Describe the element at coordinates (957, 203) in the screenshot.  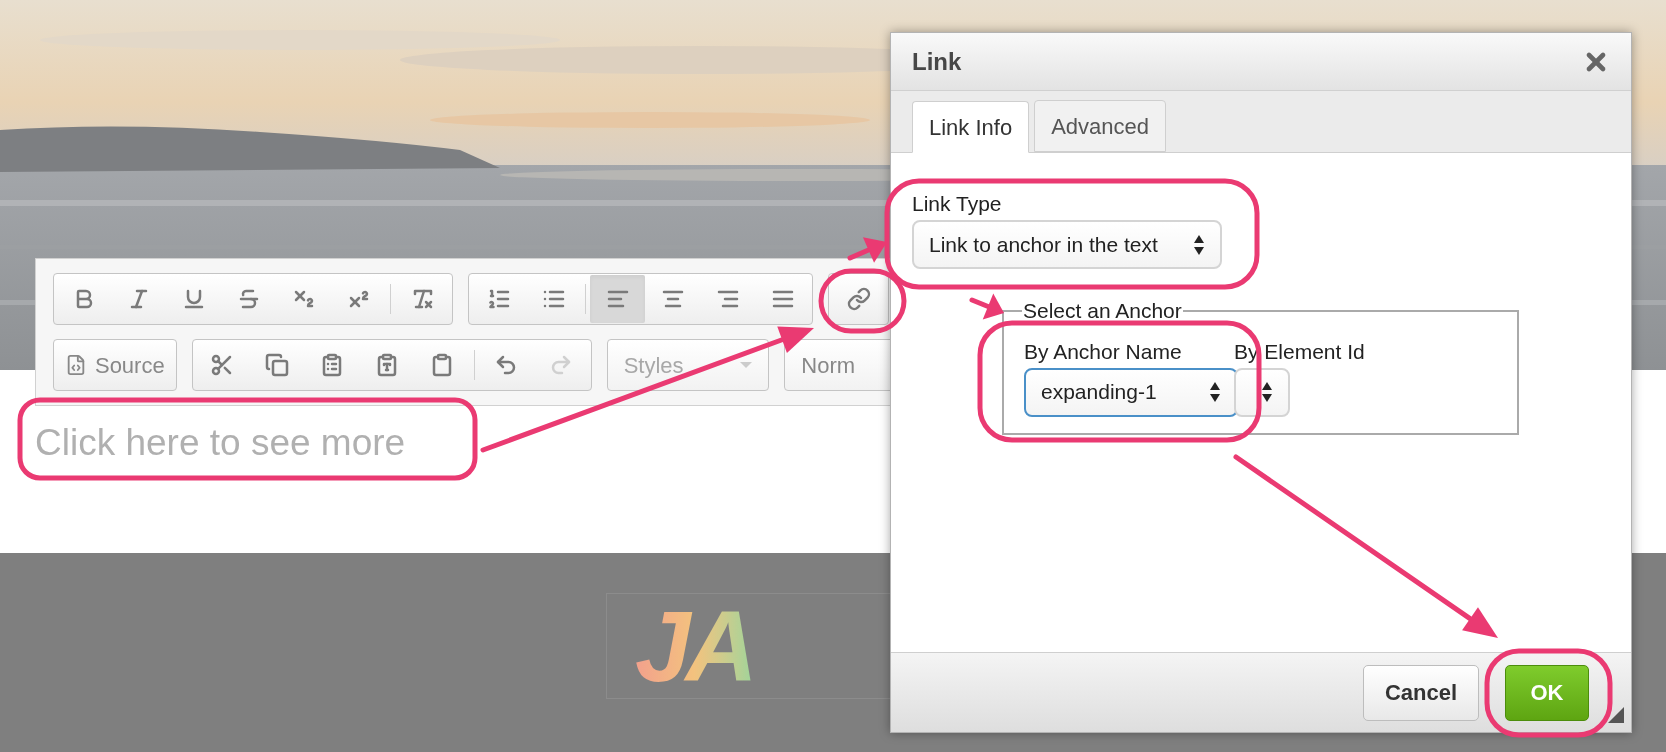
I see `field-label: Link Type` at that location.